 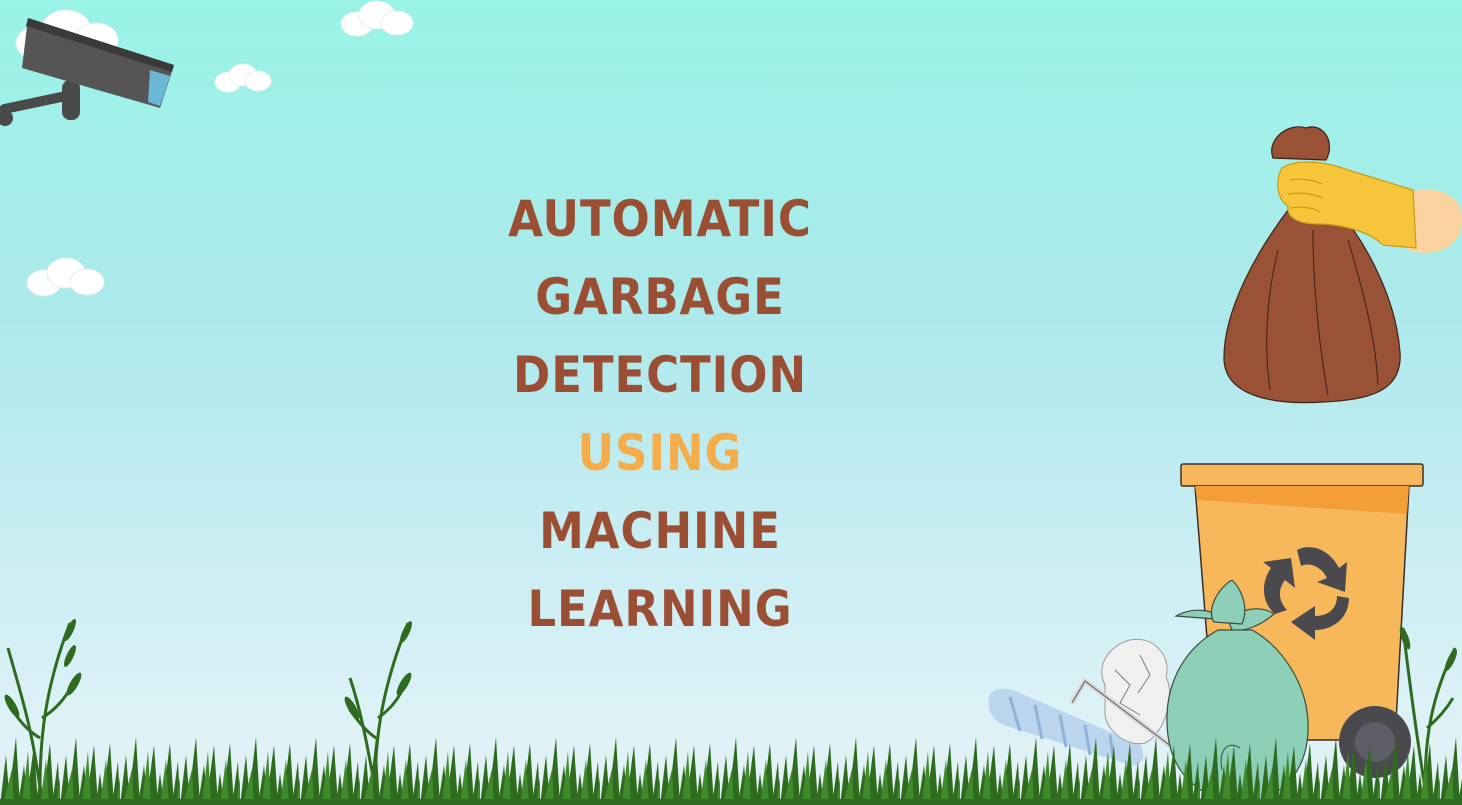 I want to click on security-camera-icon, so click(x=87, y=72).